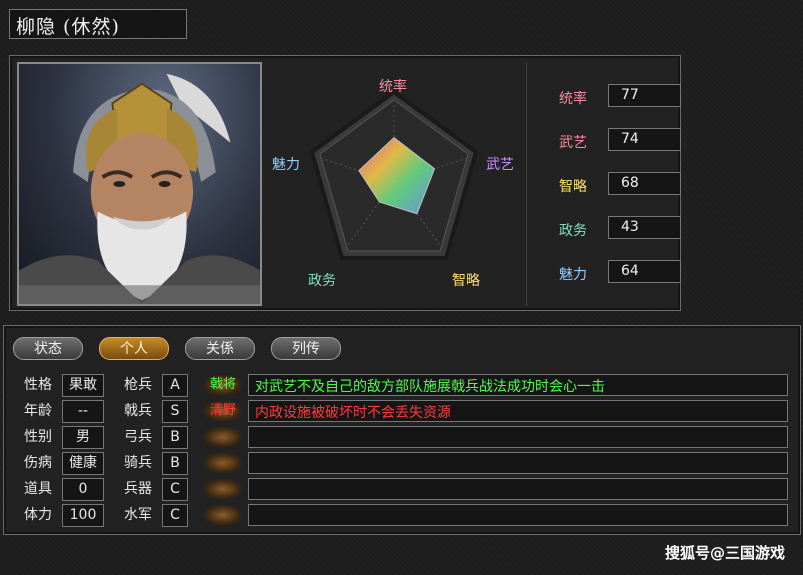  I want to click on portrait-image, so click(139, 188).